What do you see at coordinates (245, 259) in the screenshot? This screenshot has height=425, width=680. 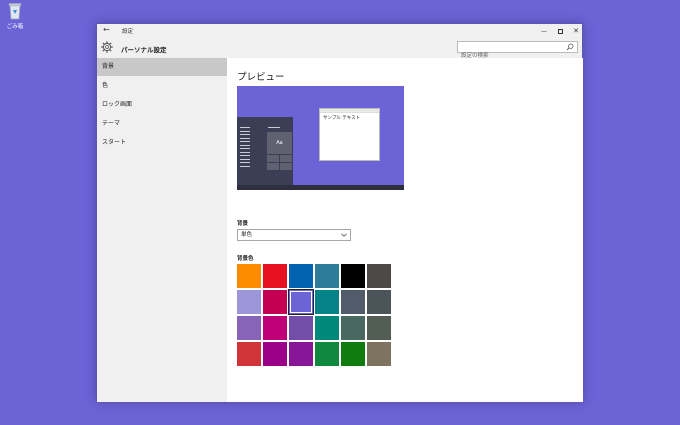 I see `background-color-label: 背景色` at bounding box center [245, 259].